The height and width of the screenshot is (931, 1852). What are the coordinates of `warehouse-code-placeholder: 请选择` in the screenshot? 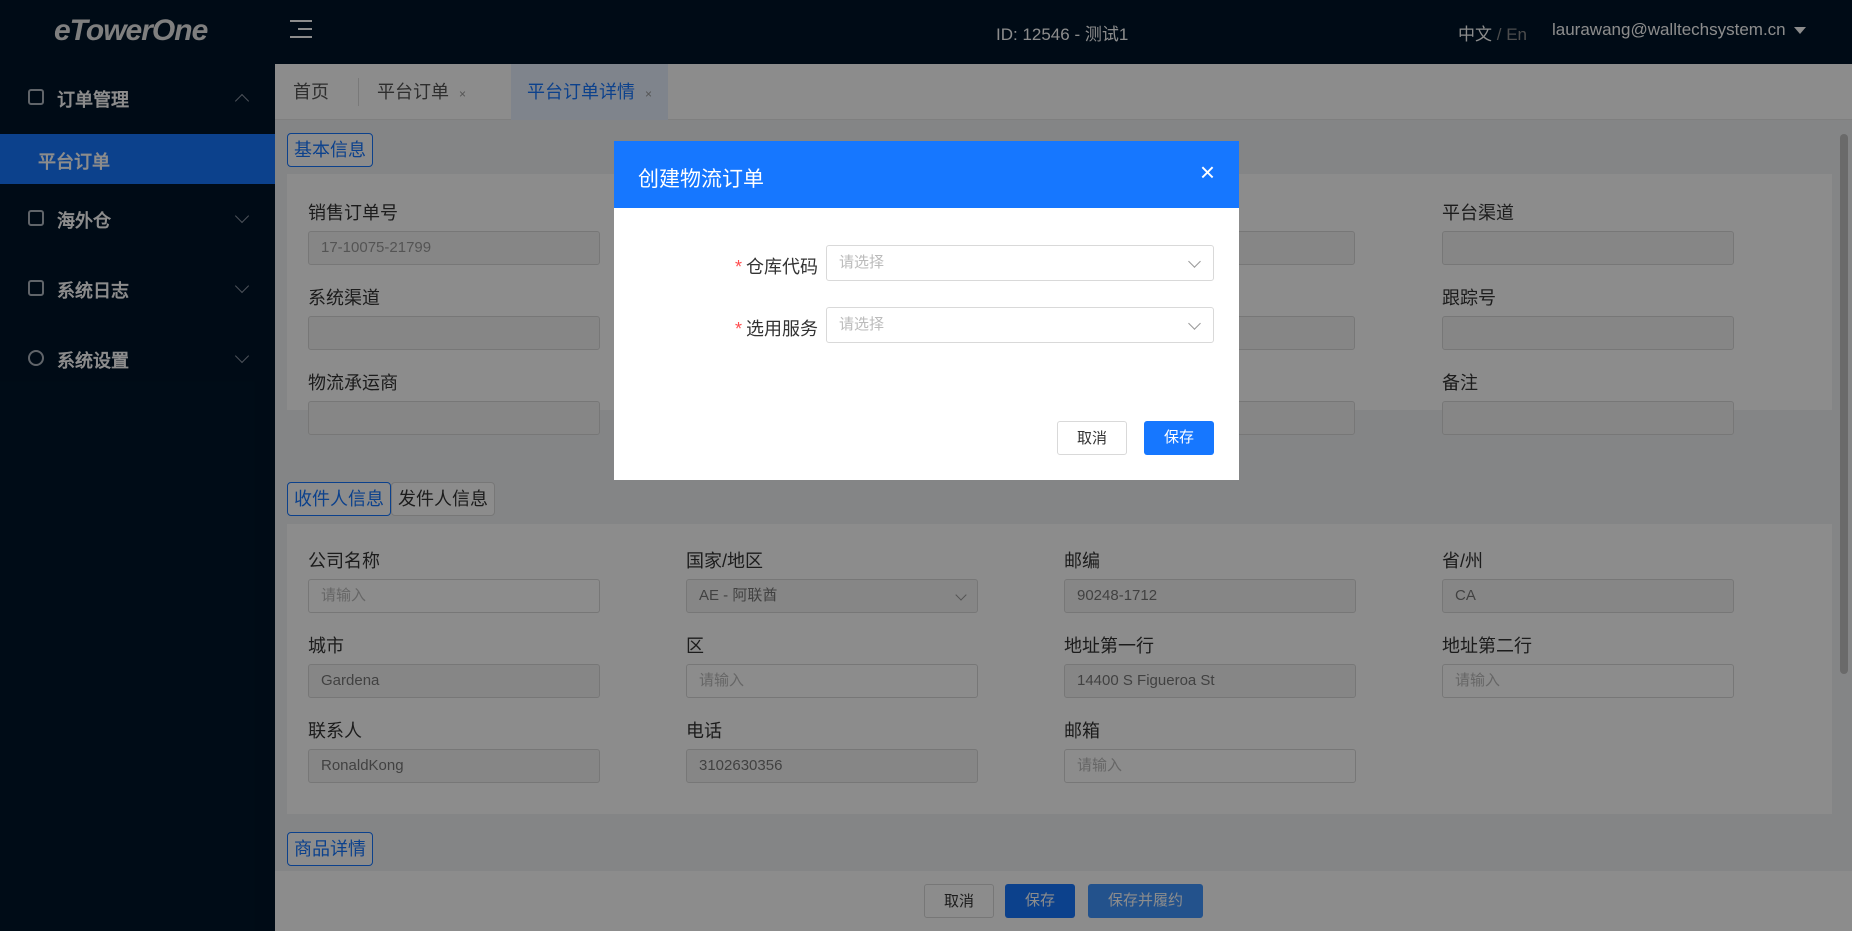 It's located at (862, 262).